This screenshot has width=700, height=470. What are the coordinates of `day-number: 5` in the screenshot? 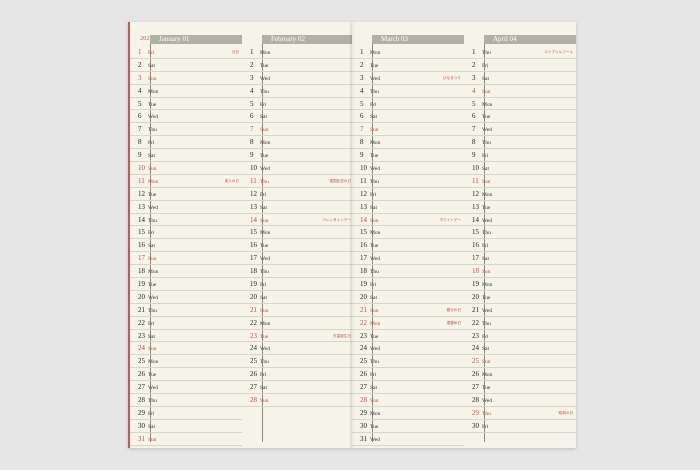 It's located at (140, 103).